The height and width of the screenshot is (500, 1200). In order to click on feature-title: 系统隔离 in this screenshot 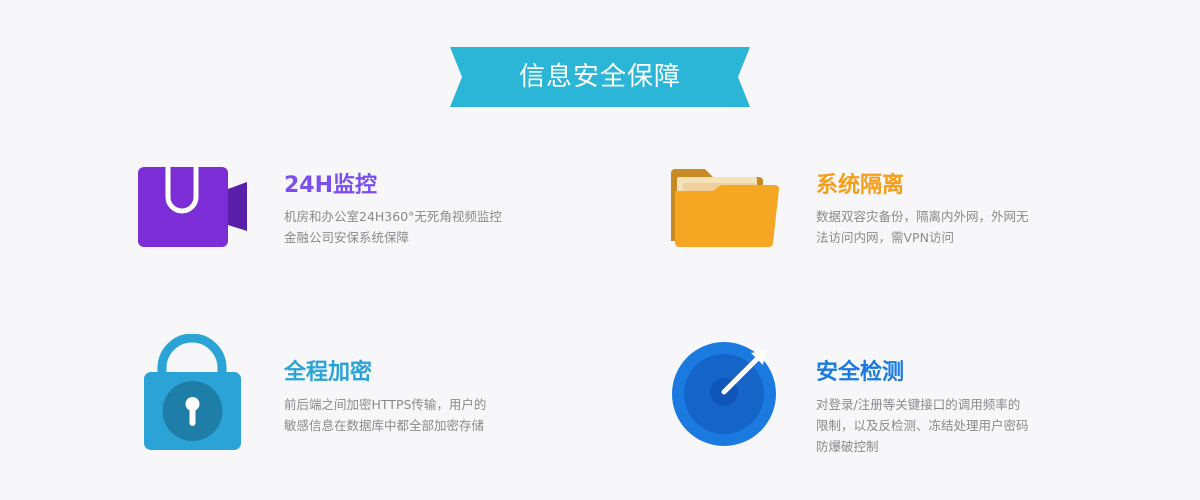, I will do `click(860, 185)`.